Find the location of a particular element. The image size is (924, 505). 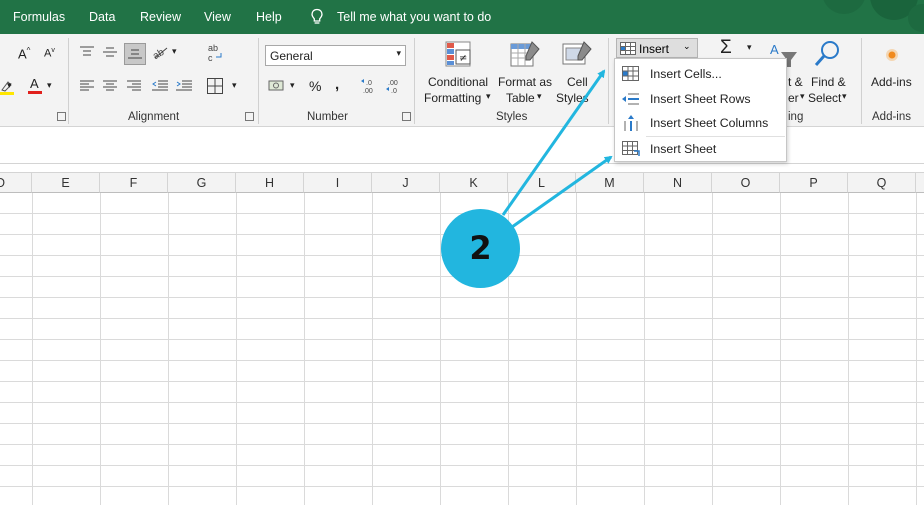

insert-button-label: Insert is located at coordinates (654, 49).